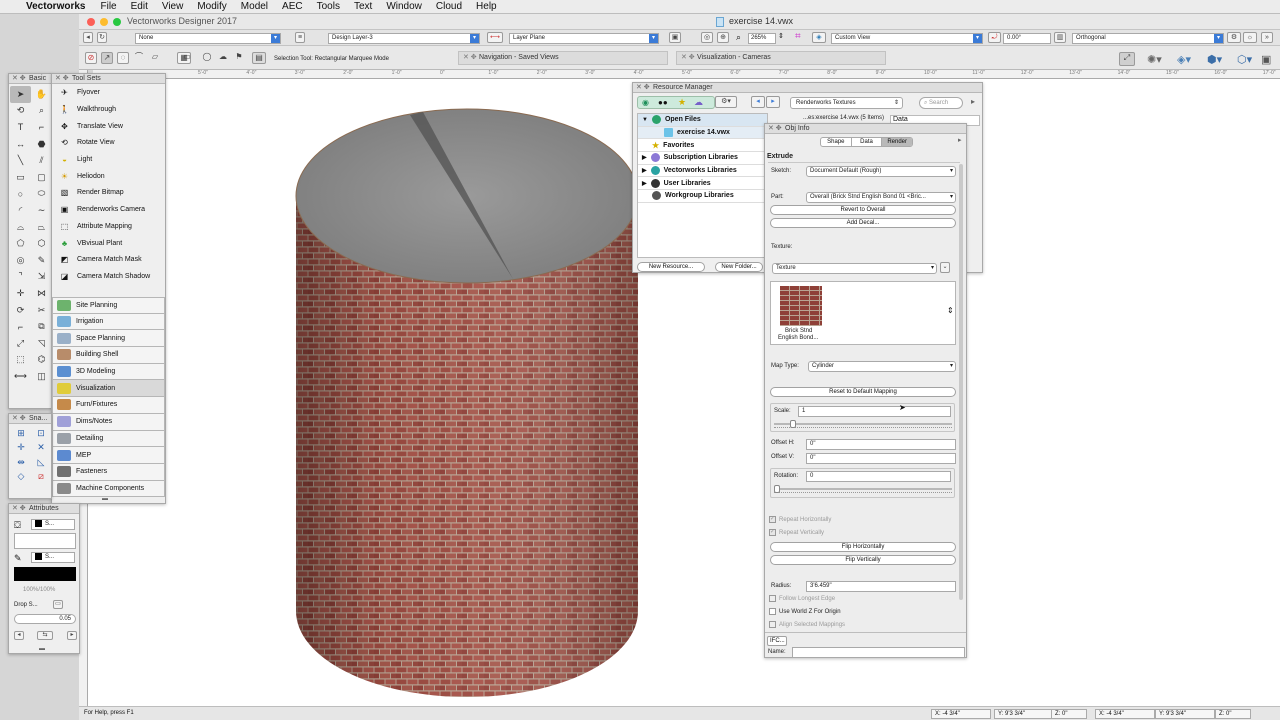 The image size is (1280, 720). I want to click on measure-tool-icon: ⟷, so click(20, 376).